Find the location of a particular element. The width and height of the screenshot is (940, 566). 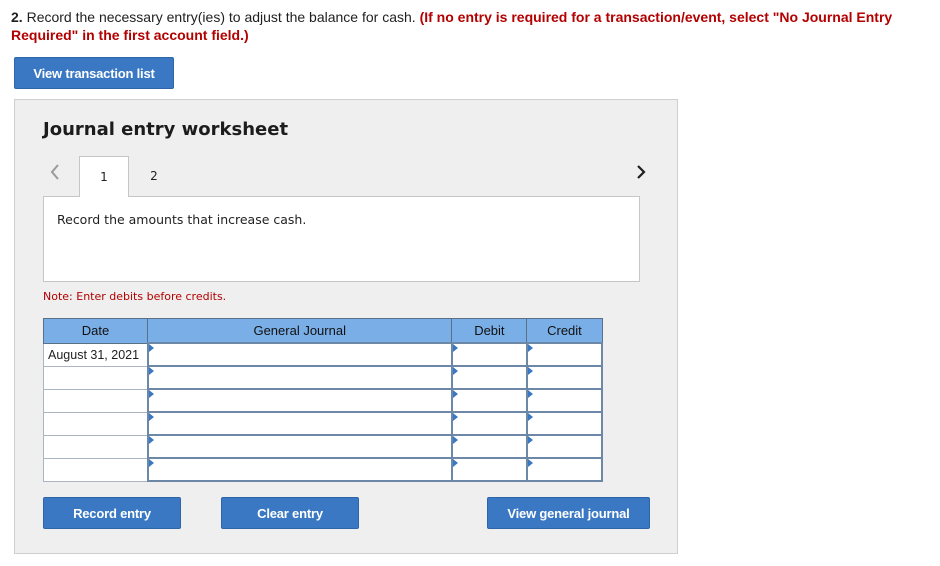

tab-1: 1 is located at coordinates (104, 176).